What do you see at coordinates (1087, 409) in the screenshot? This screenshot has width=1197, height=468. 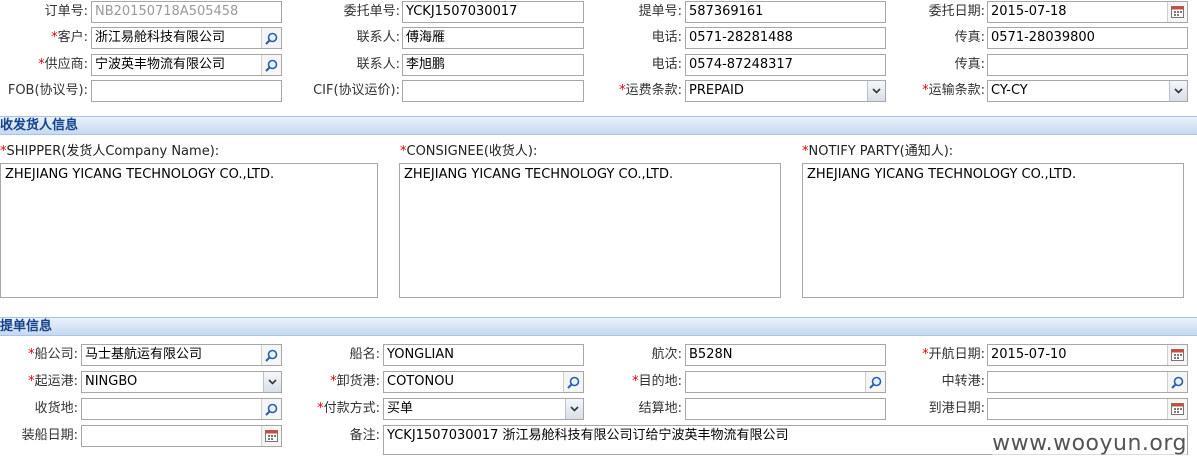 I see `arrival-date-field` at bounding box center [1087, 409].